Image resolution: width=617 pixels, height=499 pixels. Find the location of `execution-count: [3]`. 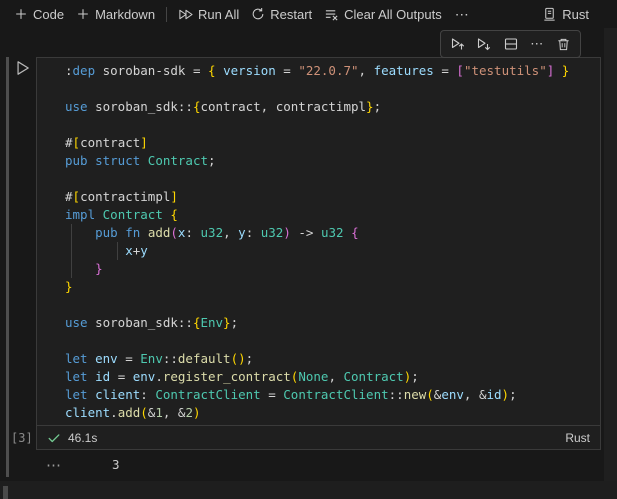

execution-count: [3] is located at coordinates (22, 438).